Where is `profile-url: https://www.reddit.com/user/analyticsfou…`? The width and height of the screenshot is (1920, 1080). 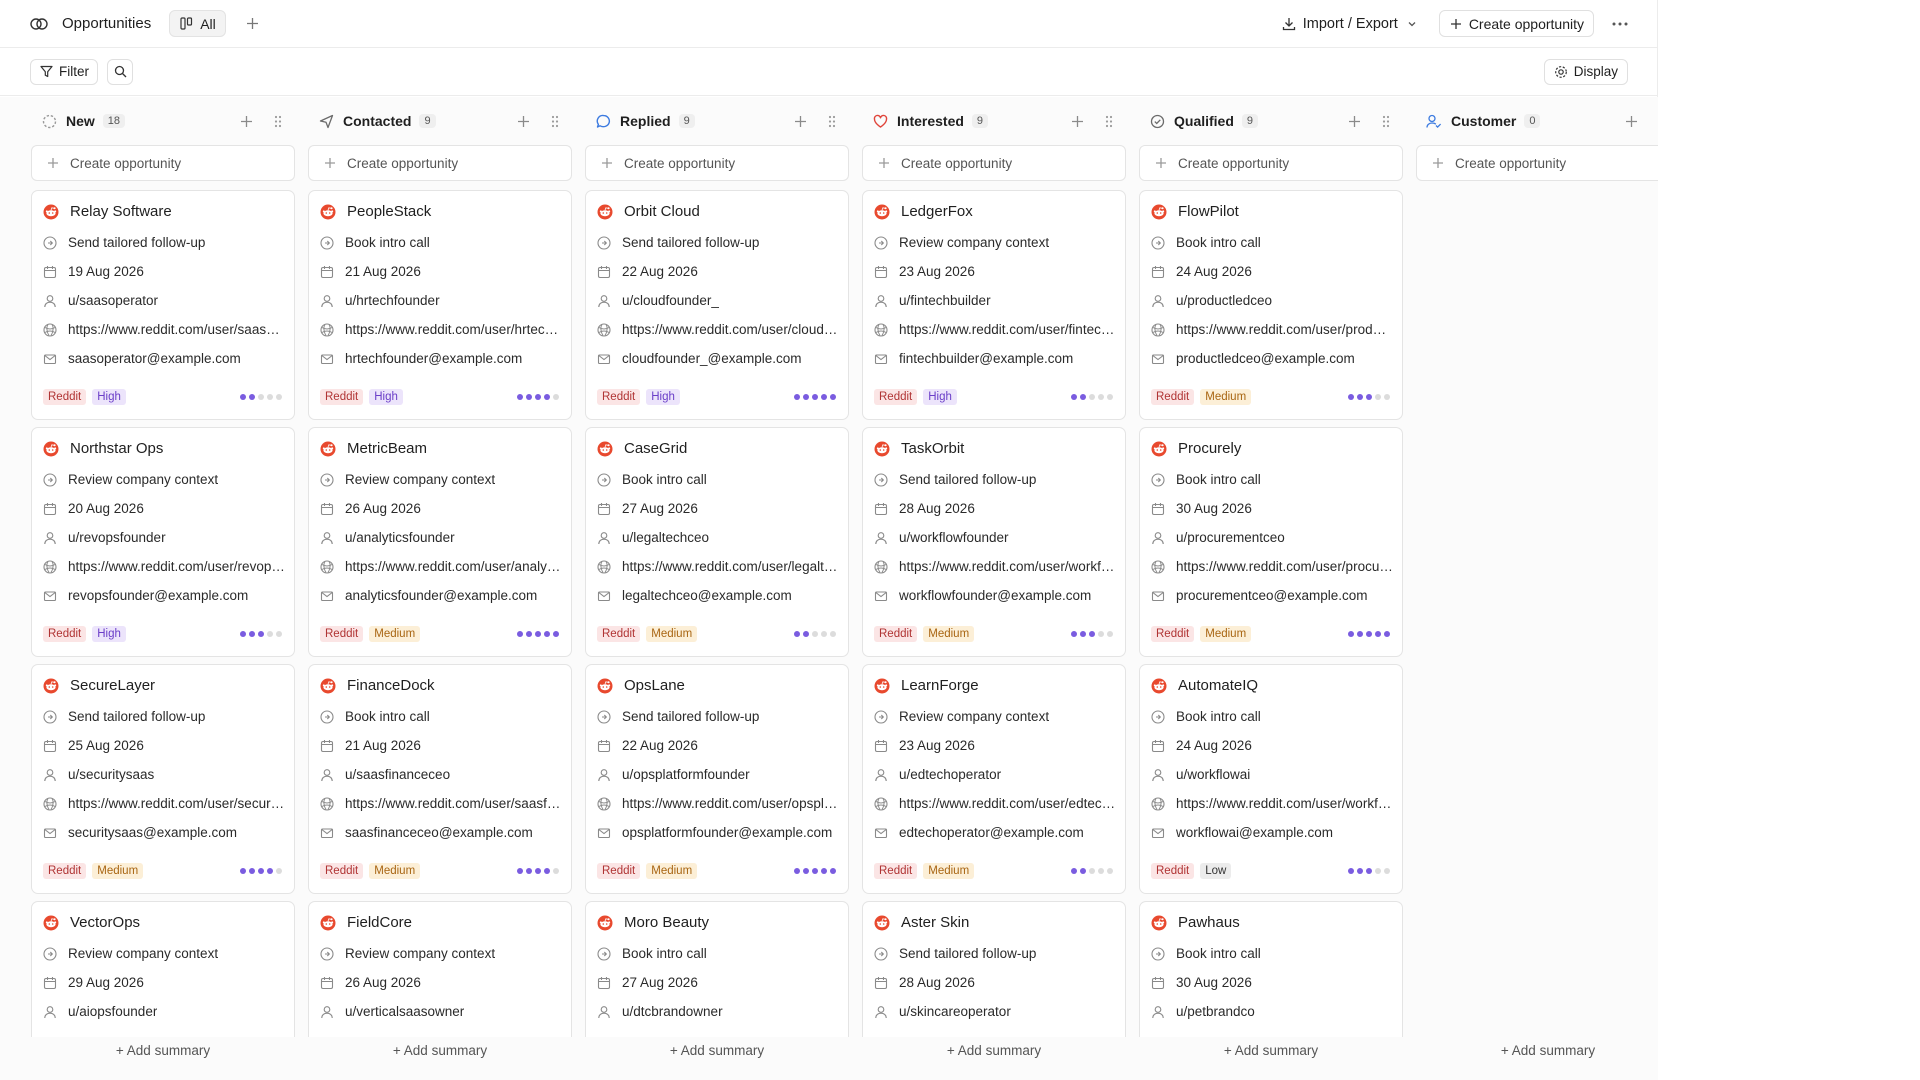
profile-url: https://www.reddit.com/user/analyticsfou… is located at coordinates (441, 566).